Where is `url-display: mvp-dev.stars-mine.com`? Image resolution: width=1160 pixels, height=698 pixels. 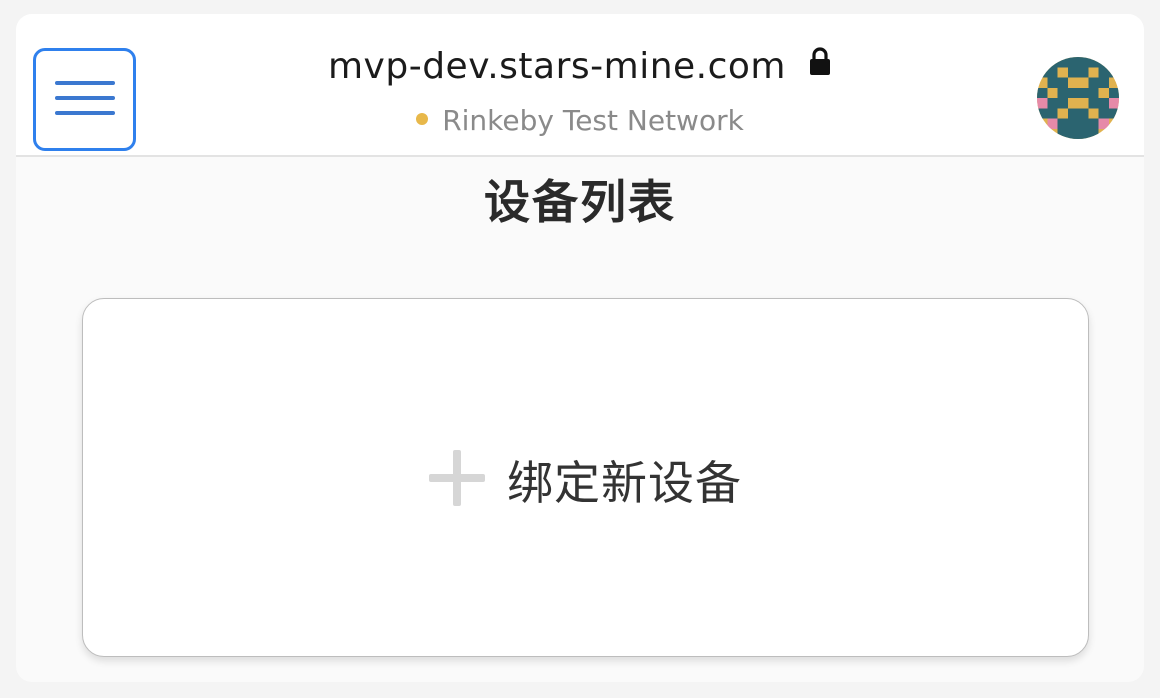 url-display: mvp-dev.stars-mine.com is located at coordinates (580, 67).